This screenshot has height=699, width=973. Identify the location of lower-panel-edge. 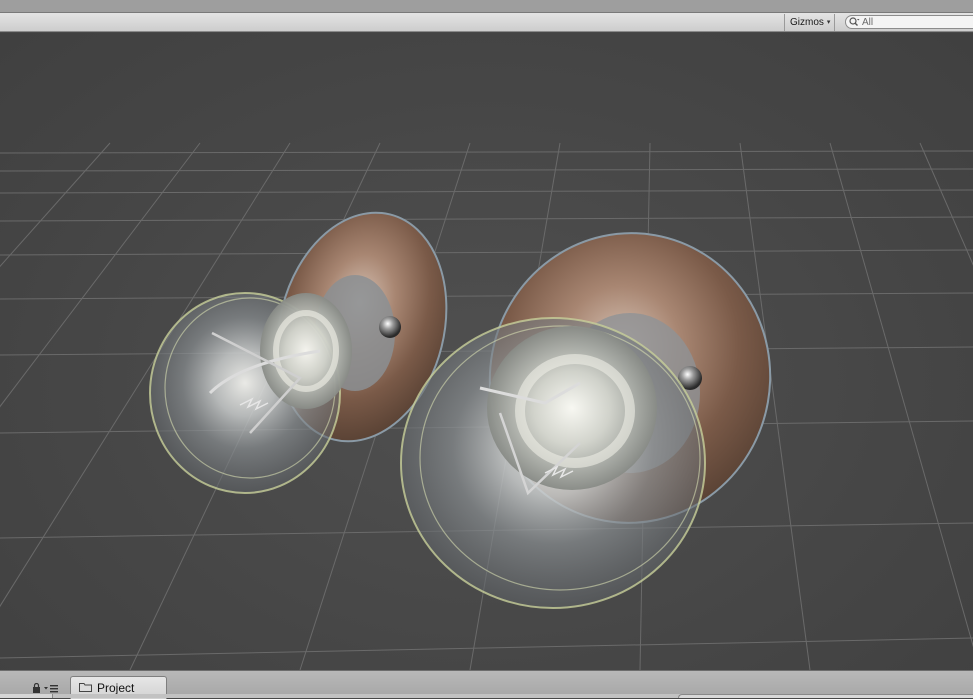
(486, 696).